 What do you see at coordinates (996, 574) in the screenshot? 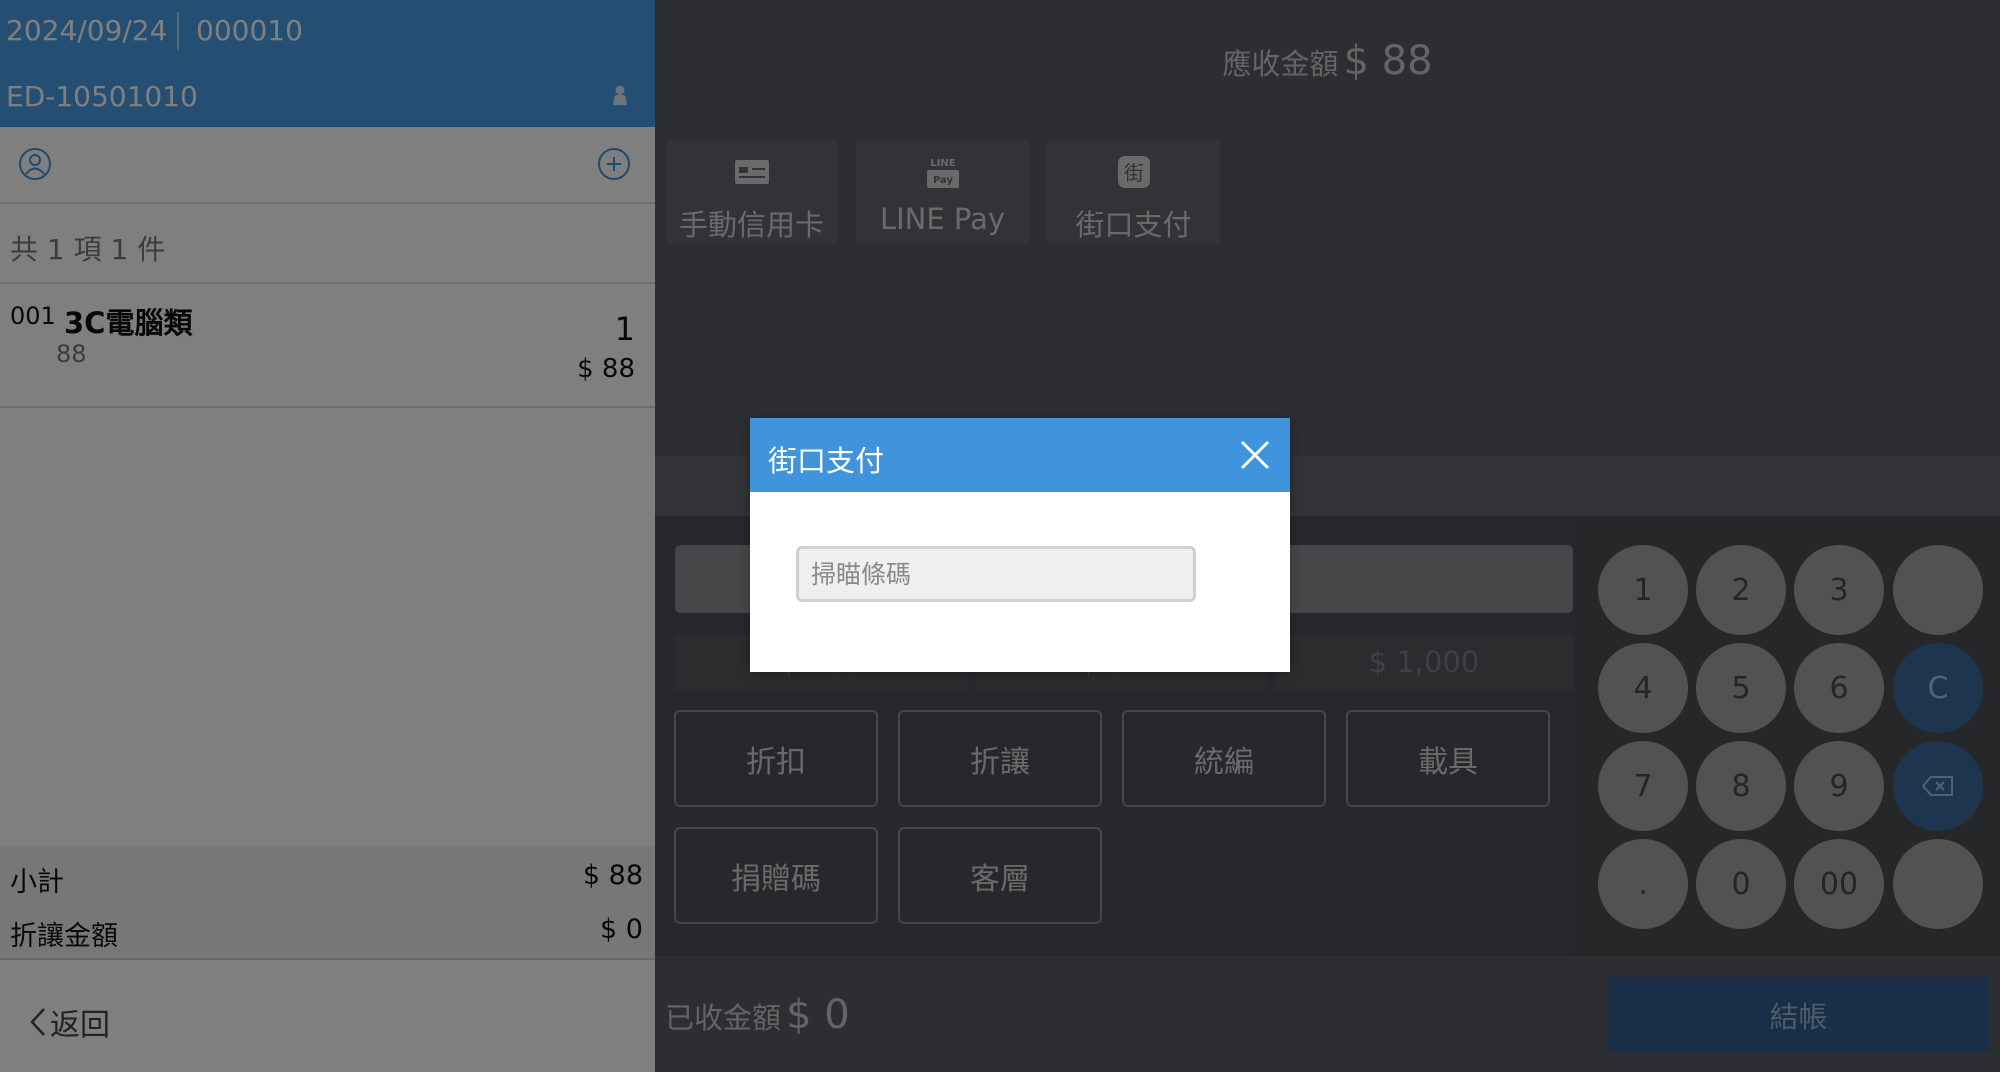
I see `scan-barcode-input` at bounding box center [996, 574].